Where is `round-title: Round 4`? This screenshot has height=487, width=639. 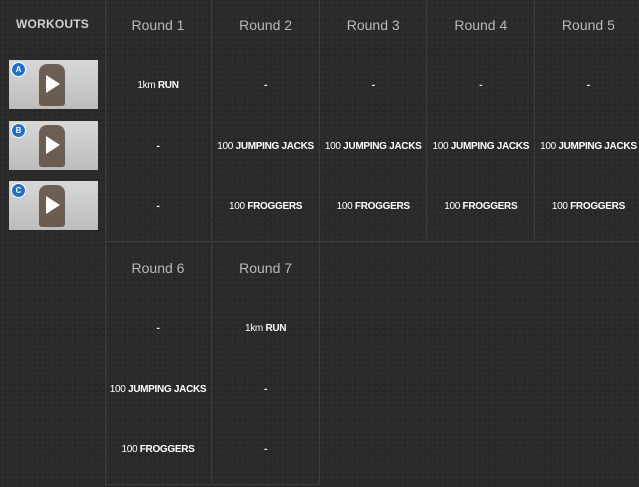 round-title: Round 4 is located at coordinates (481, 25).